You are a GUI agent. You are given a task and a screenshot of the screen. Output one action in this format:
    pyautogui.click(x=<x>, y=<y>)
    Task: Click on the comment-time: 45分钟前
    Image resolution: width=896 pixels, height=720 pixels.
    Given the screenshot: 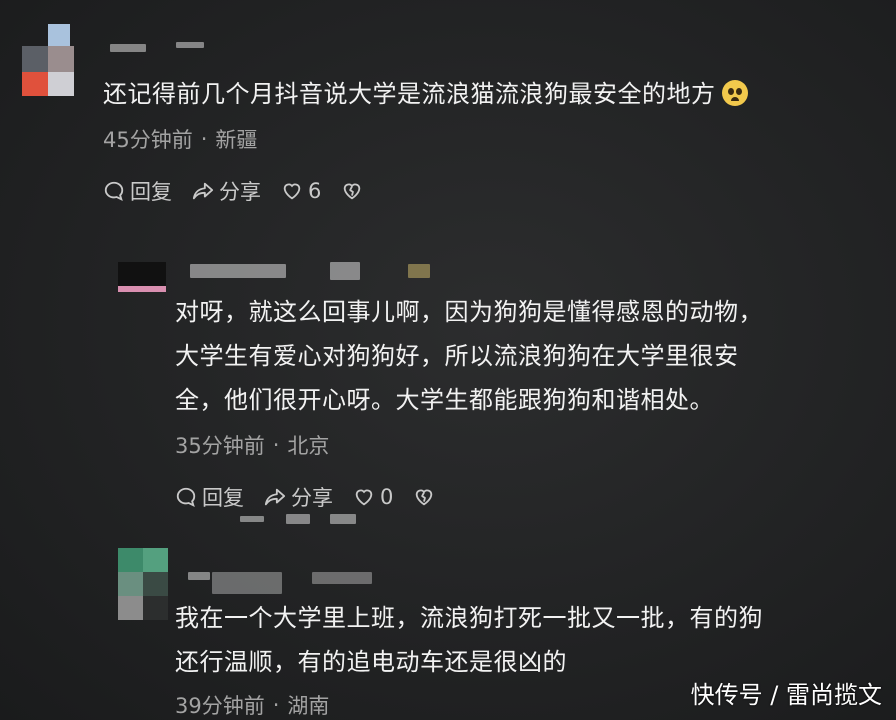 What is the action you would take?
    pyautogui.click(x=148, y=140)
    